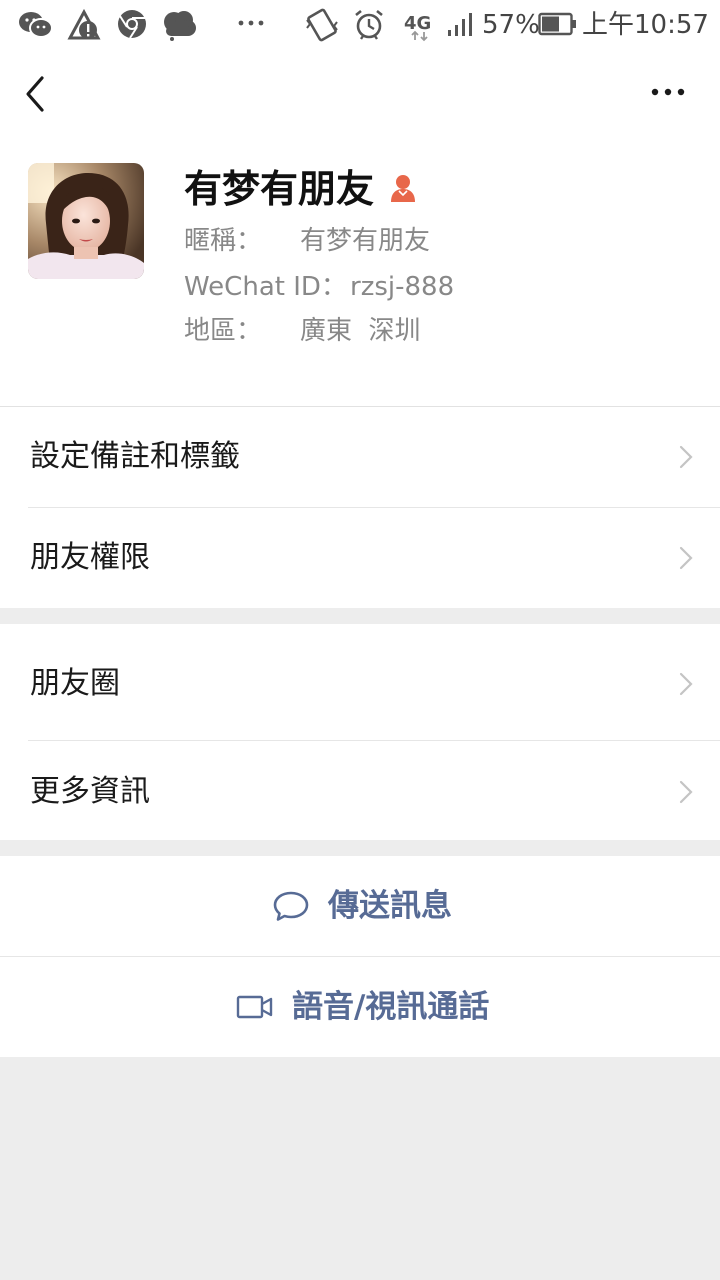 This screenshot has height=1280, width=720. What do you see at coordinates (223, 241) in the screenshot?
I see `nickname-label: 暱稱：` at bounding box center [223, 241].